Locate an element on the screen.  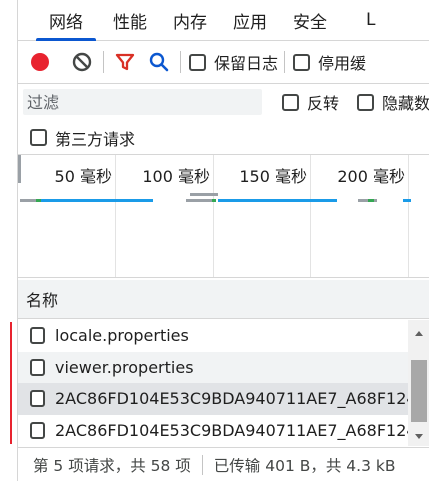
tab-performance: 性能 is located at coordinates (130, 20).